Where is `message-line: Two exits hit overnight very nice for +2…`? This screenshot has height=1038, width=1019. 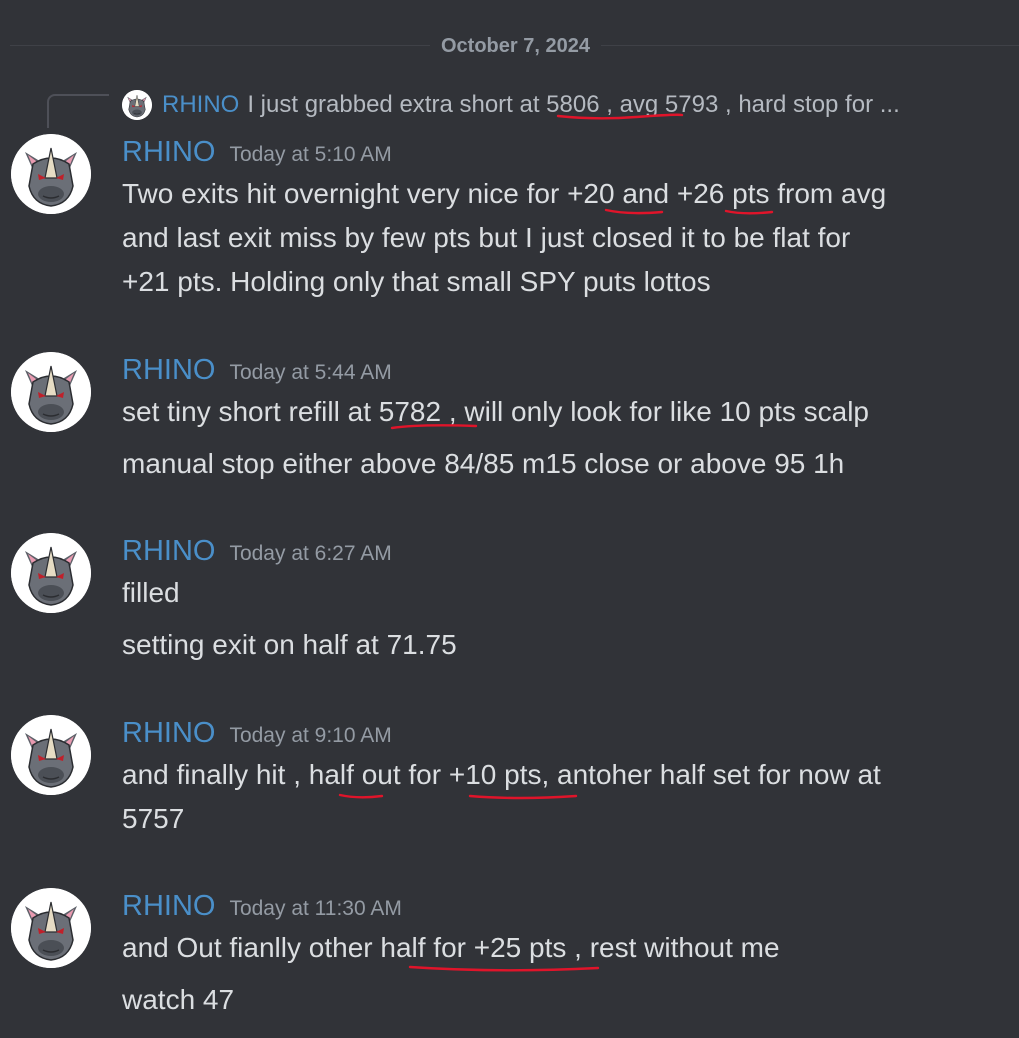 message-line: Two exits hit overnight very nice for +2… is located at coordinates (504, 193).